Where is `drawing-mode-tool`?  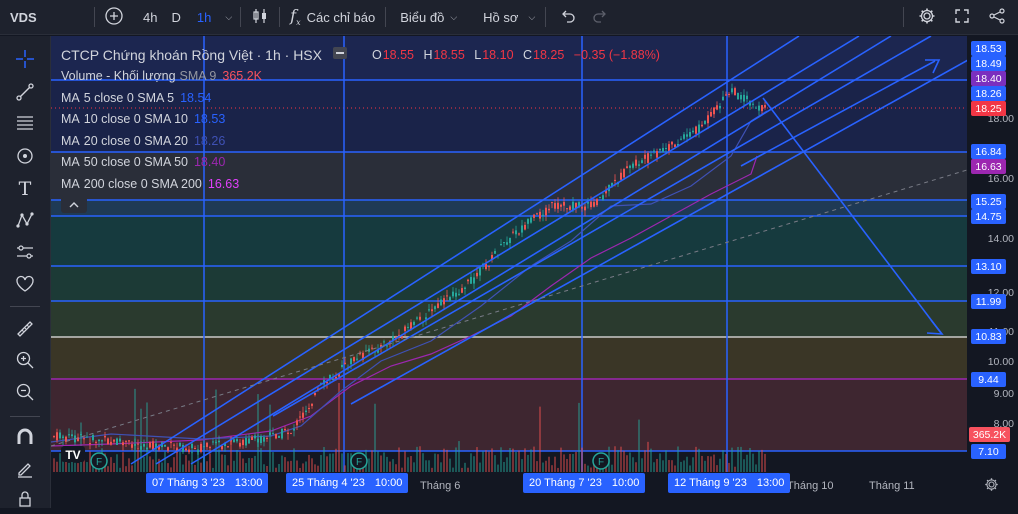 drawing-mode-tool is located at coordinates (25, 470).